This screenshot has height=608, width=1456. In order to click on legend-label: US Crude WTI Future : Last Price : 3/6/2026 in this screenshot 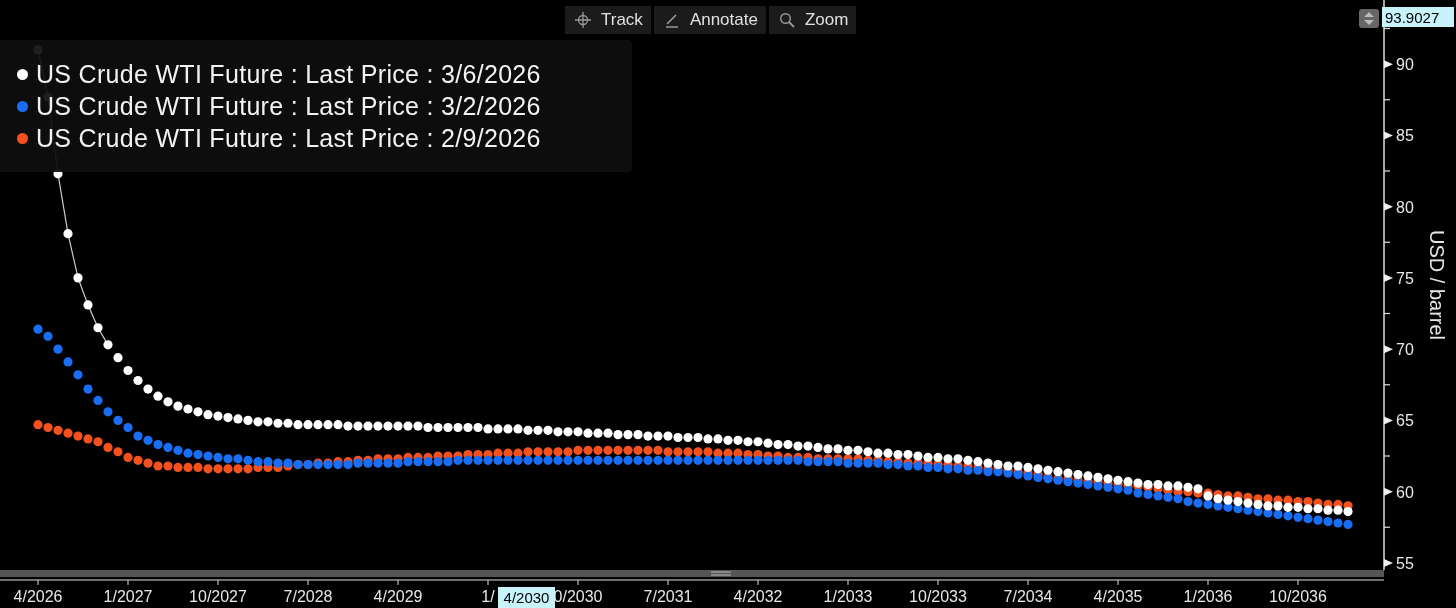, I will do `click(288, 74)`.